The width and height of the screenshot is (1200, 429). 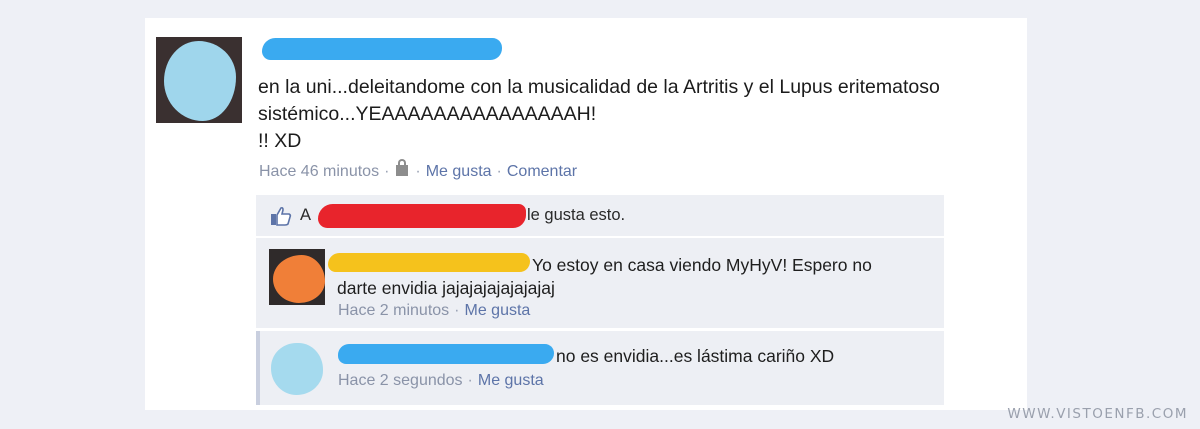 What do you see at coordinates (319, 171) in the screenshot?
I see `post-time: Hace 46 minutos` at bounding box center [319, 171].